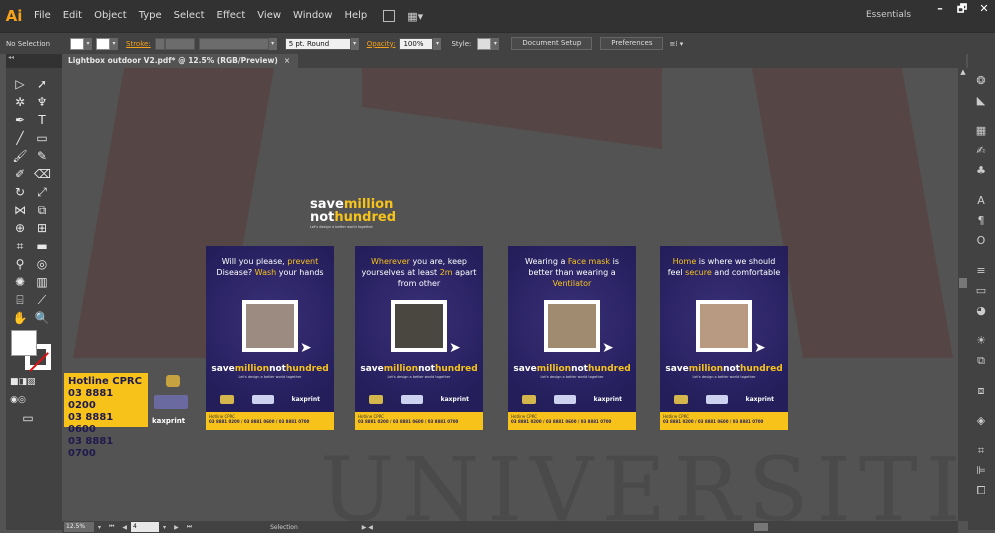 The width and height of the screenshot is (995, 533). What do you see at coordinates (981, 241) in the screenshot?
I see `opentype-panel-icon: O` at bounding box center [981, 241].